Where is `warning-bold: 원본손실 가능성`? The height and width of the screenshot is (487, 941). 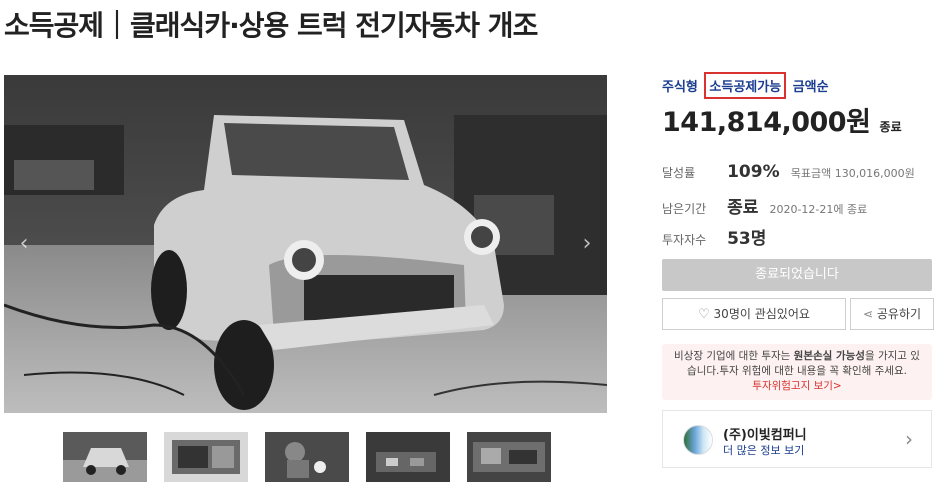 warning-bold: 원본손실 가능성 is located at coordinates (829, 356).